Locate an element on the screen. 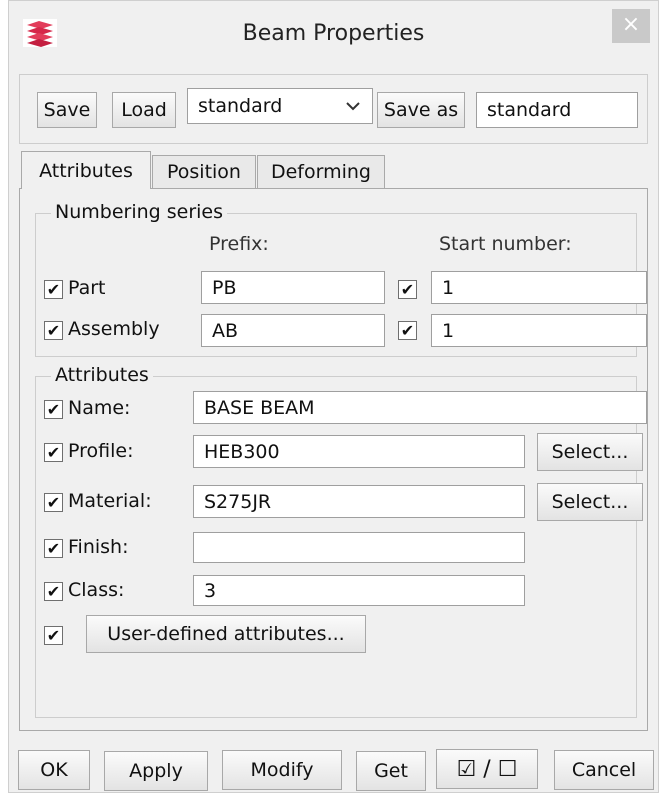 The height and width of the screenshot is (793, 667). window-title: Beam Properties is located at coordinates (333, 33).